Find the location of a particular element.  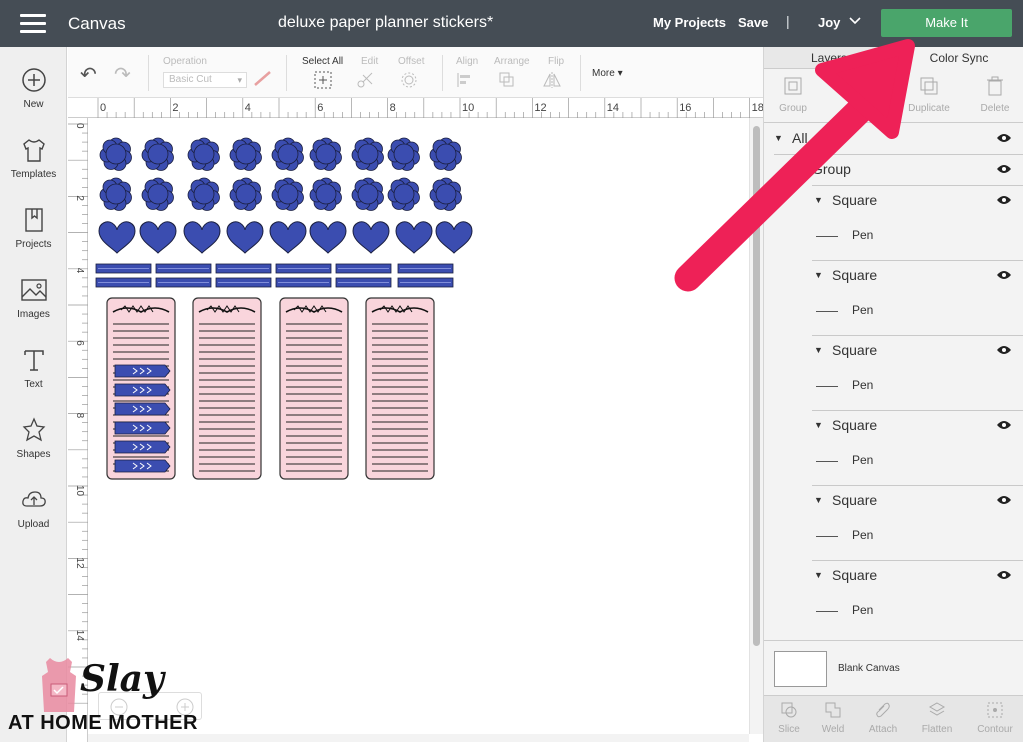

canvas-swatch is located at coordinates (800, 669).